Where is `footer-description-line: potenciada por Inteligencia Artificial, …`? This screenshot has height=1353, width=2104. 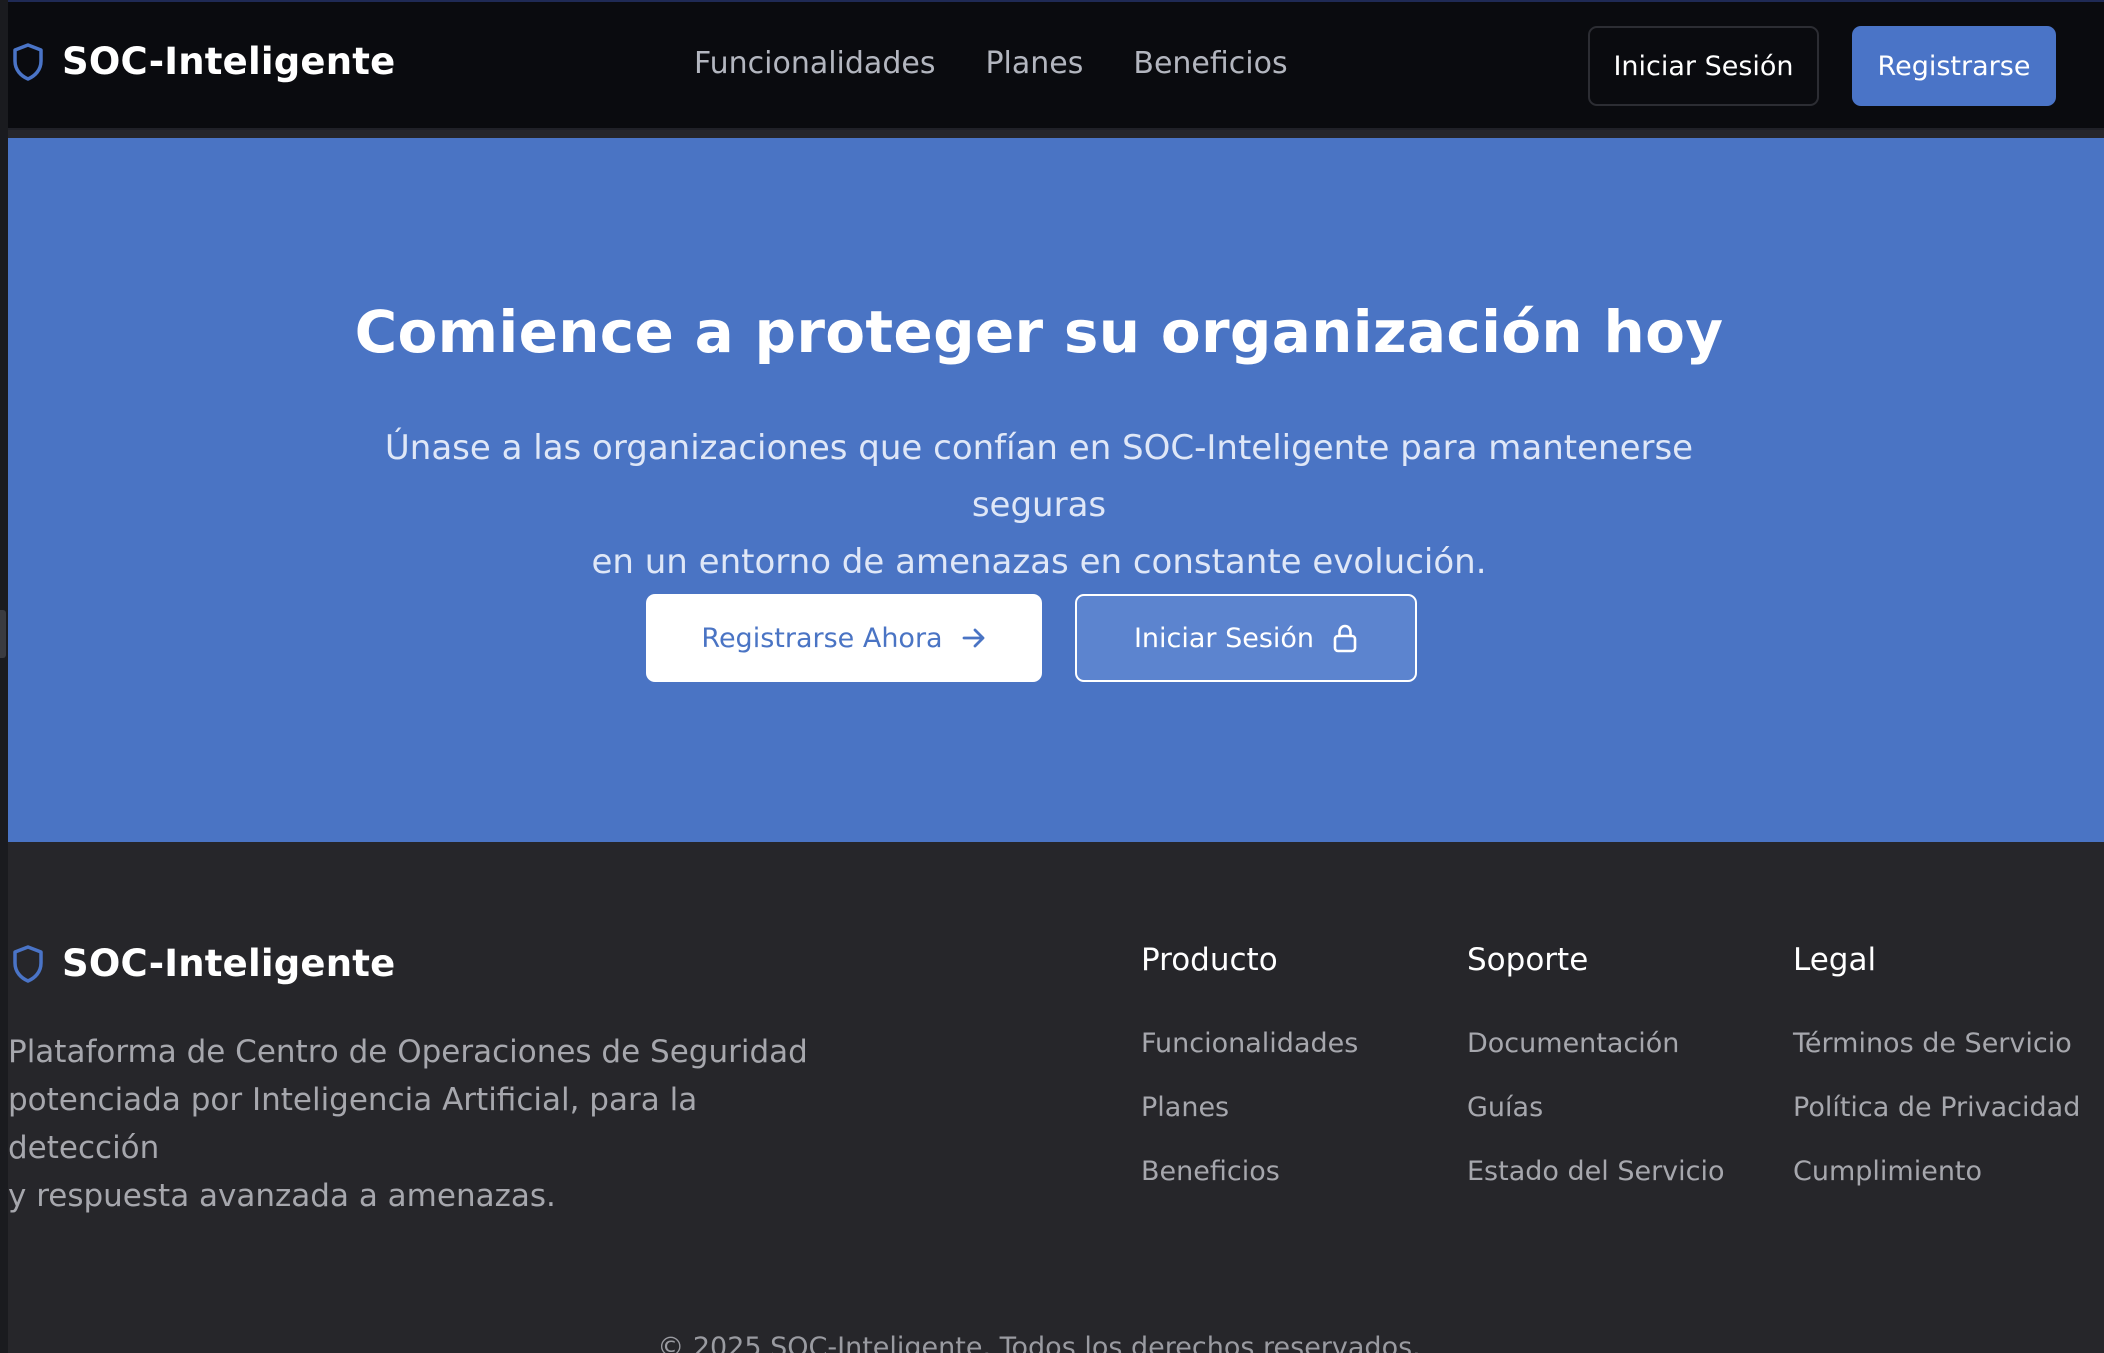
footer-description-line: potenciada por Inteligencia Artificial, … is located at coordinates (353, 1124).